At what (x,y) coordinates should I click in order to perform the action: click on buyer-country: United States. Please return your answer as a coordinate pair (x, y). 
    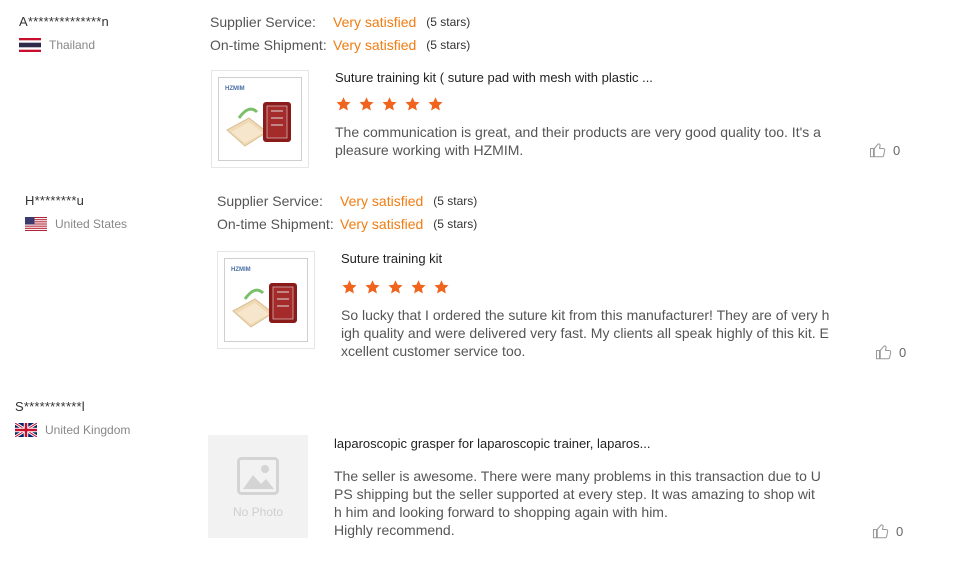
    Looking at the image, I should click on (76, 224).